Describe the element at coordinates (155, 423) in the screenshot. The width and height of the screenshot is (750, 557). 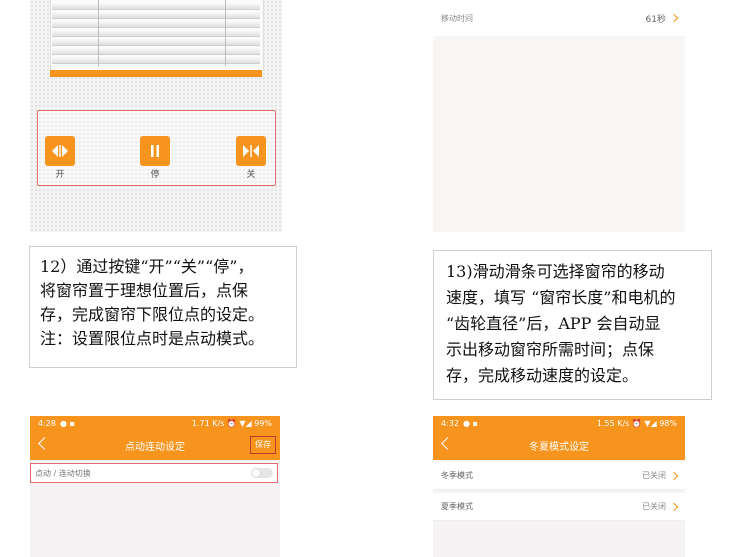
I see `status-bar: 4:28 ● ▪ 1.71 K/s ⏰ ▼◢ 99%` at that location.